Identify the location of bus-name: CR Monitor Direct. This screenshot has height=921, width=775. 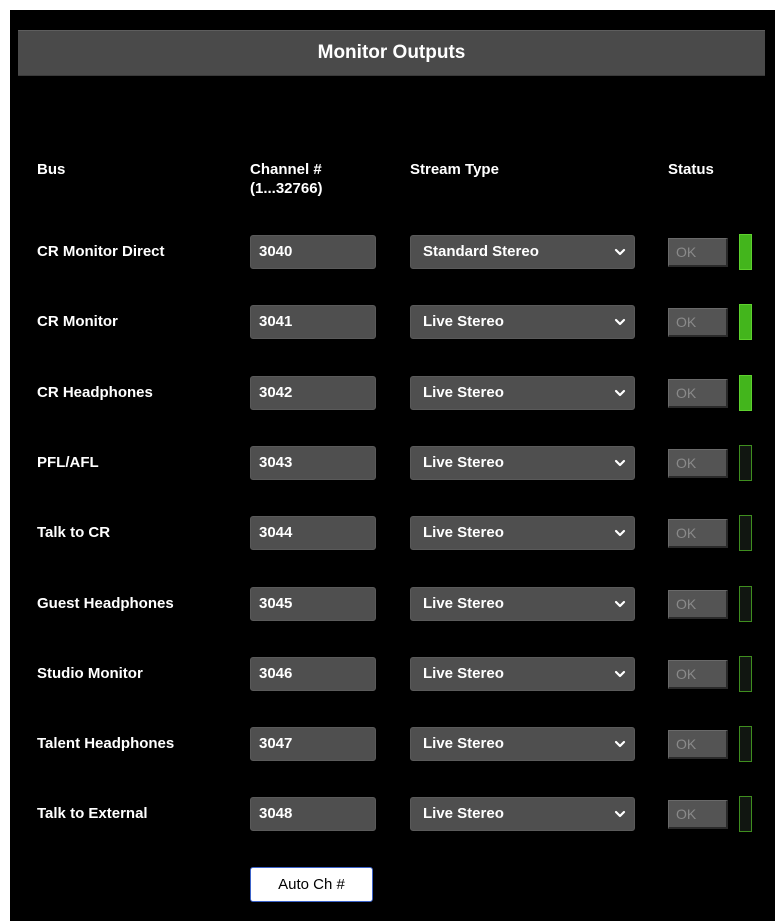
(101, 251).